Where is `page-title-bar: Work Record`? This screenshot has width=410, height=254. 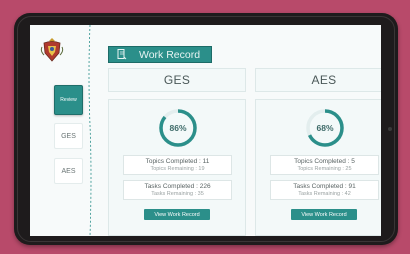 page-title-bar: Work Record is located at coordinates (160, 54).